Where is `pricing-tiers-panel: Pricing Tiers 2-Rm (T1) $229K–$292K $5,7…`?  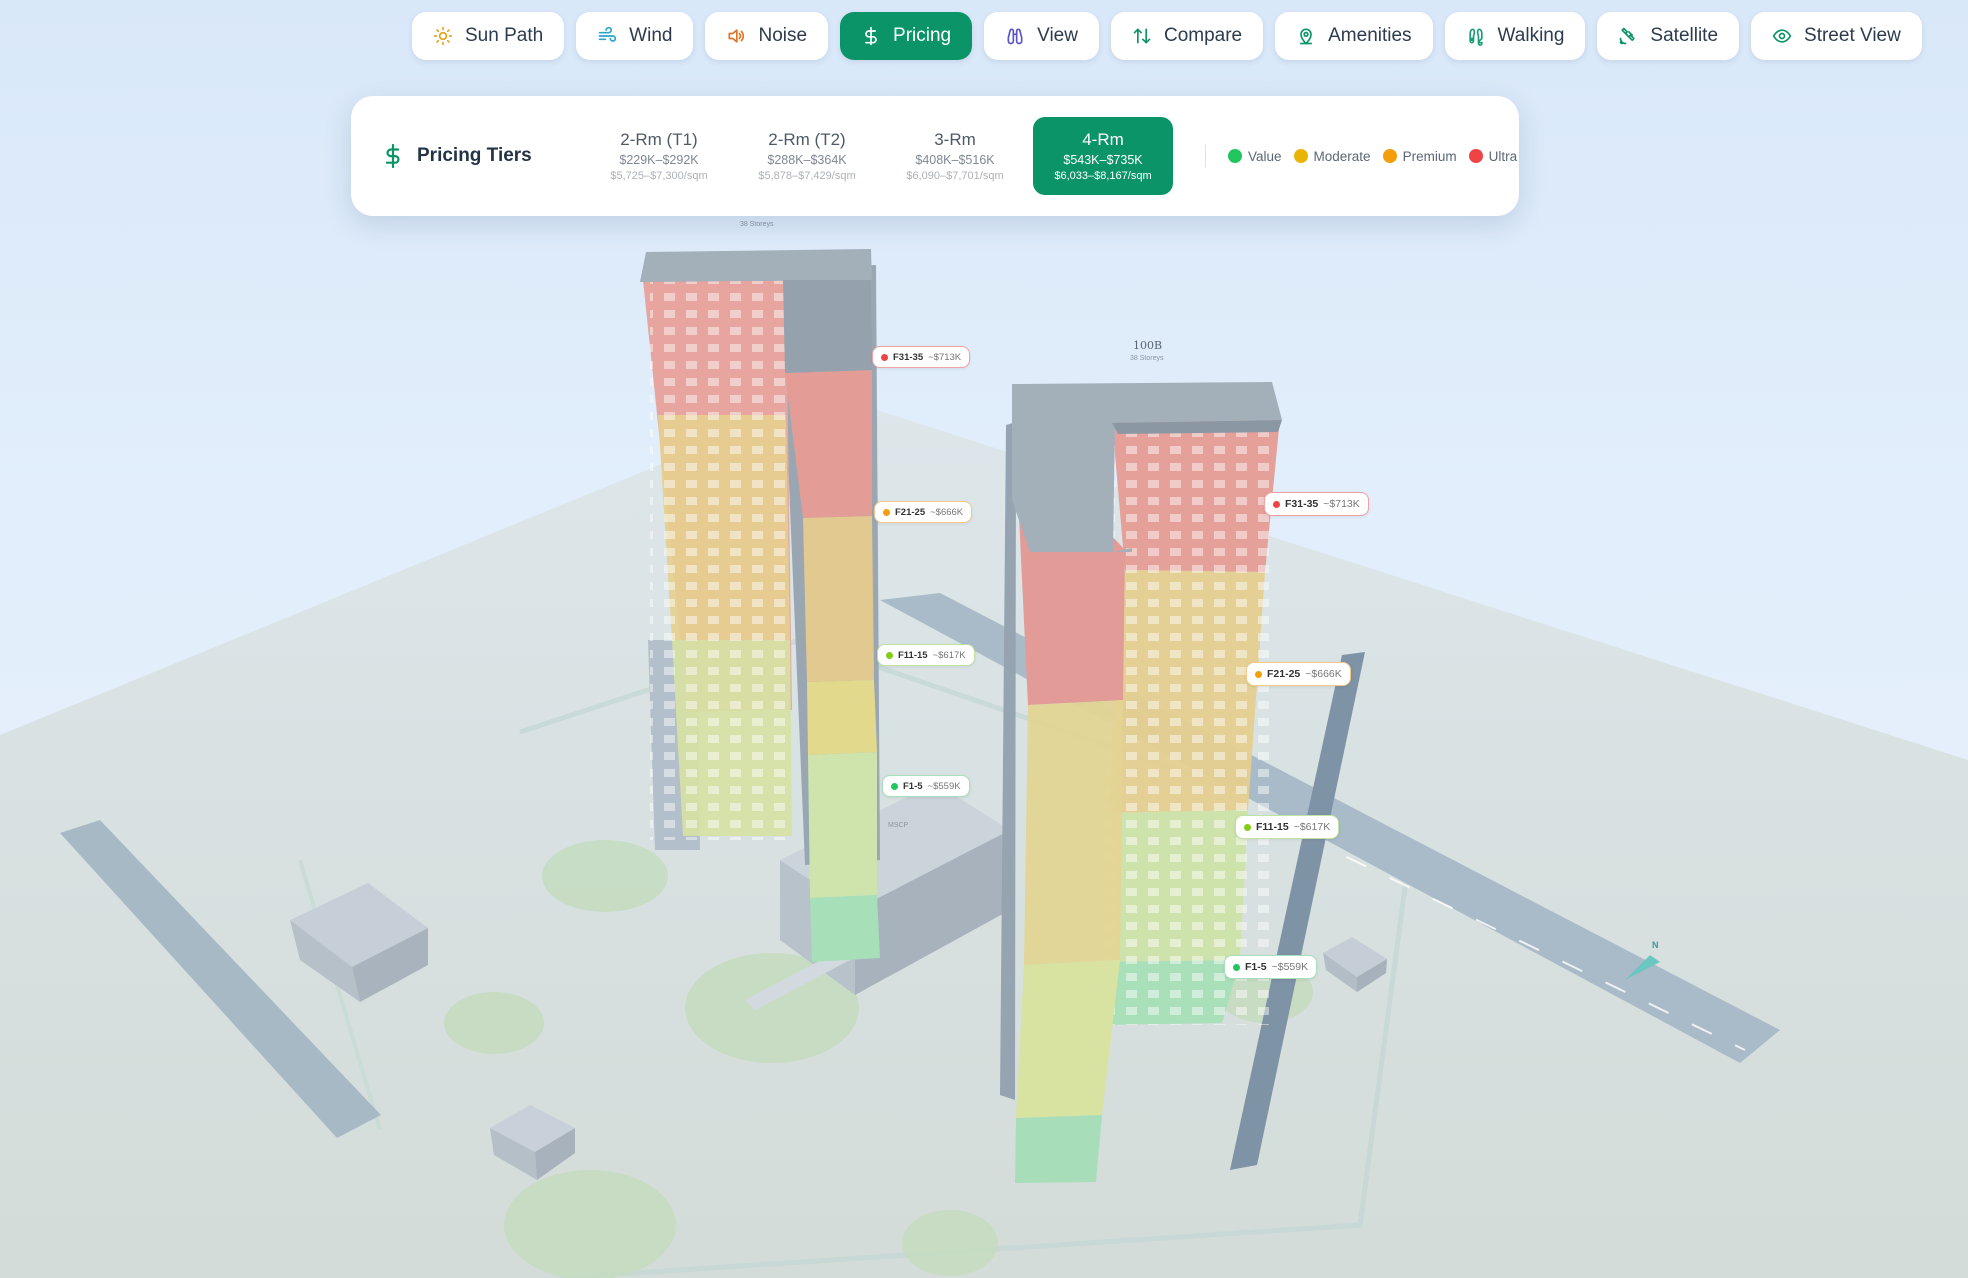
pricing-tiers-panel: Pricing Tiers 2-Rm (T1) $229K–$292K $5,7… is located at coordinates (935, 156).